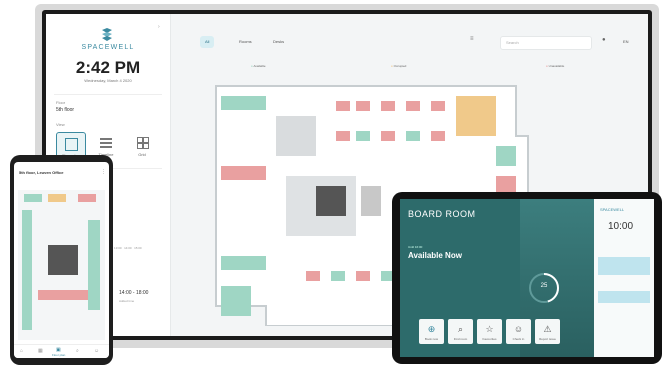 The width and height of the screenshot is (662, 366). Describe the element at coordinates (547, 339) in the screenshot. I see `report-issue-label: Report issue` at that location.